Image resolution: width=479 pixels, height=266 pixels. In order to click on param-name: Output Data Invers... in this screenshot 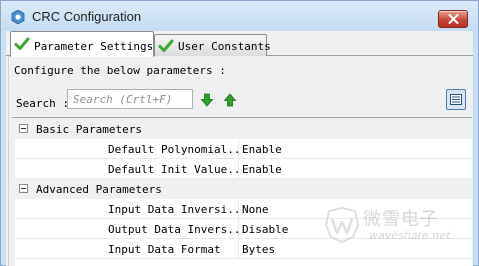, I will do `click(174, 229)`.